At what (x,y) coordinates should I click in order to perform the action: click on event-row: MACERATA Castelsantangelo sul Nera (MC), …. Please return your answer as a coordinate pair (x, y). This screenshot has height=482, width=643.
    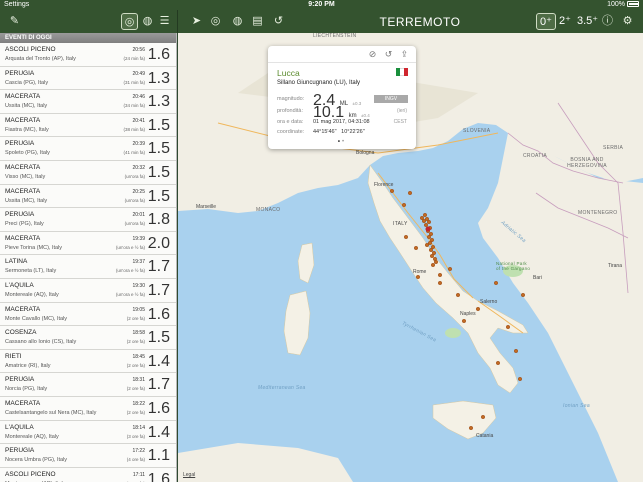
    Looking at the image, I should click on (88, 408).